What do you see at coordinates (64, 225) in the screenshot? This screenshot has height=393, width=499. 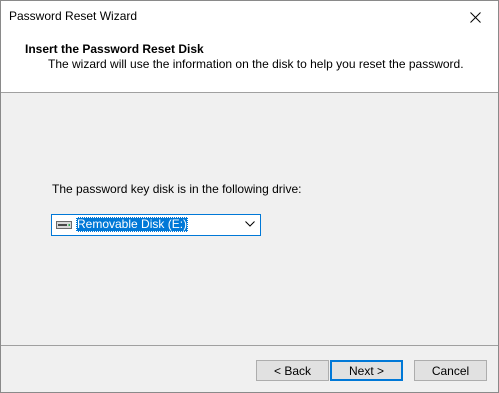 I see `removable-drive-icon` at bounding box center [64, 225].